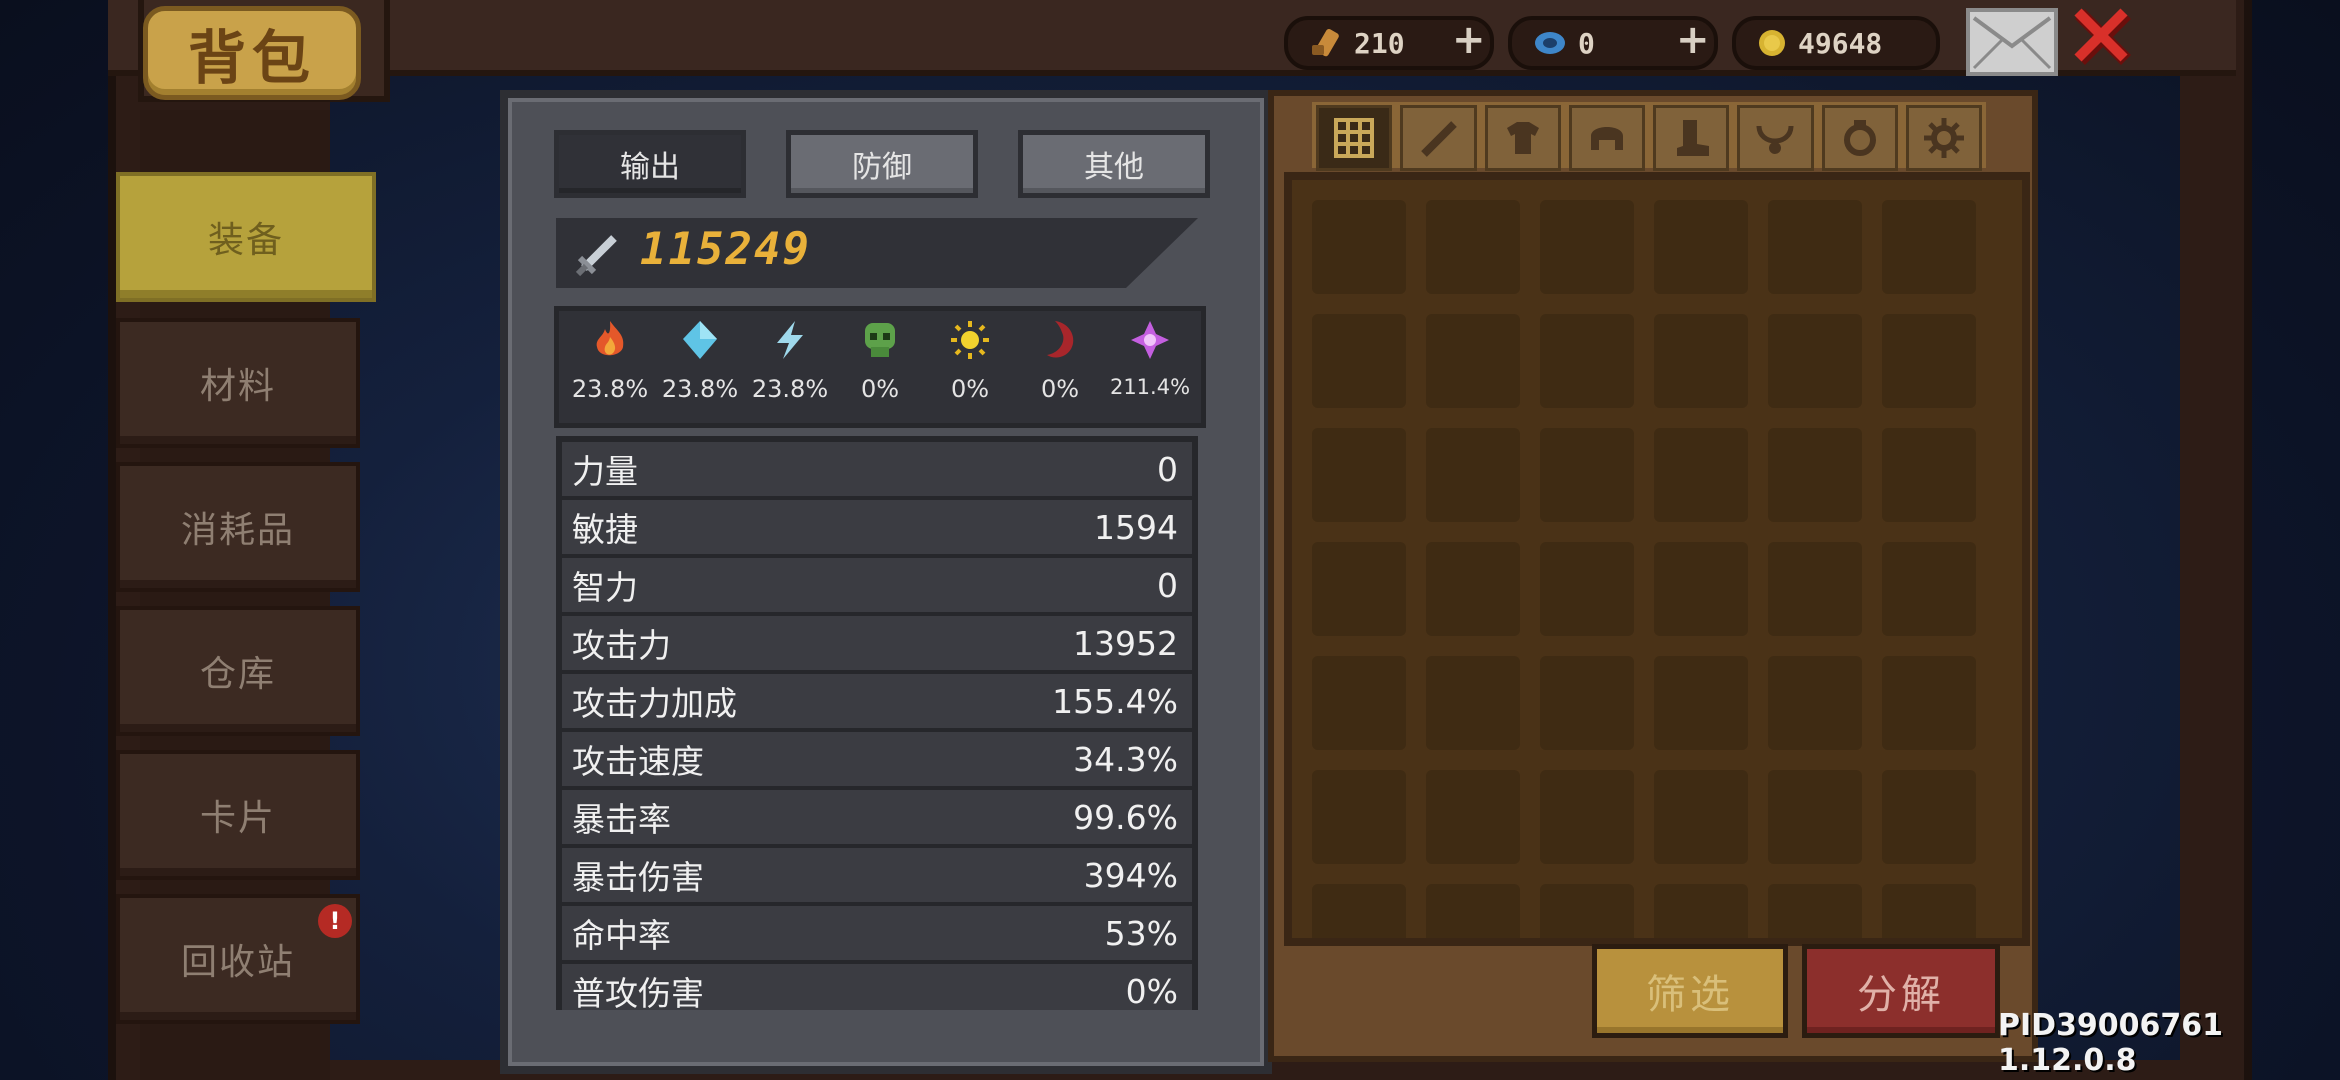  What do you see at coordinates (237, 962) in the screenshot?
I see `sidebar-item-label: 回收站` at bounding box center [237, 962].